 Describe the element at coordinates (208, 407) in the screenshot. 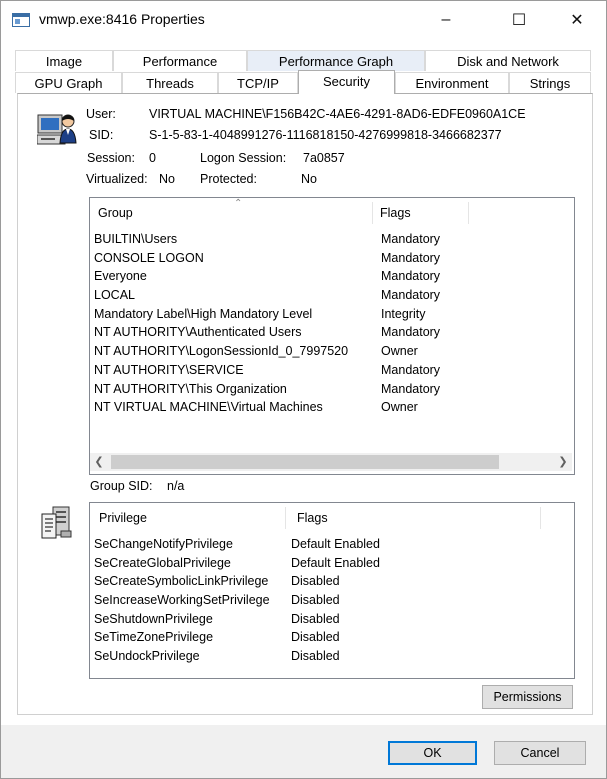

I see `group-row-name: NT VIRTUAL MACHINE\Virtual Machines` at that location.